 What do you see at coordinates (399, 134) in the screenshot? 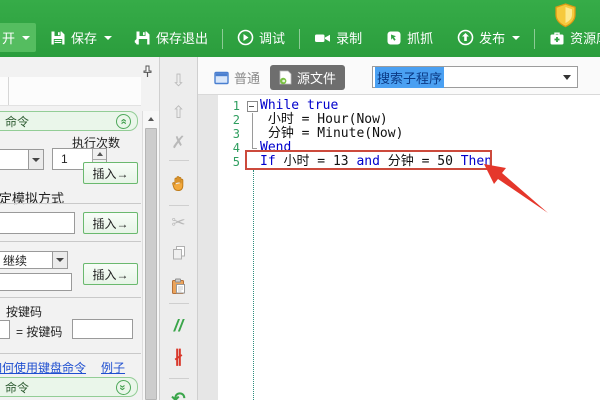
I see `code-line: 3 分钟 = Minute(Now)` at bounding box center [399, 134].